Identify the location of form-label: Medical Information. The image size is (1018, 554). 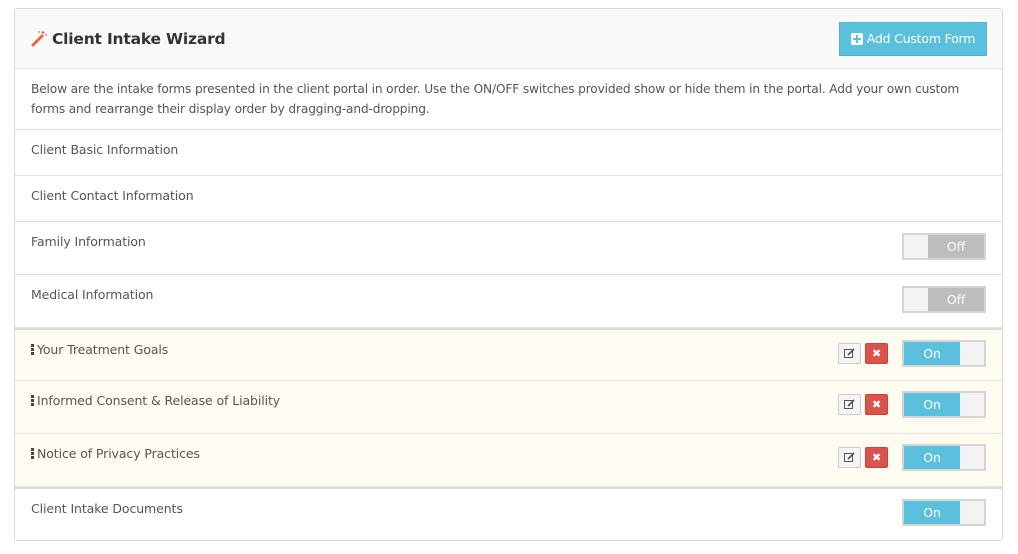
(92, 294).